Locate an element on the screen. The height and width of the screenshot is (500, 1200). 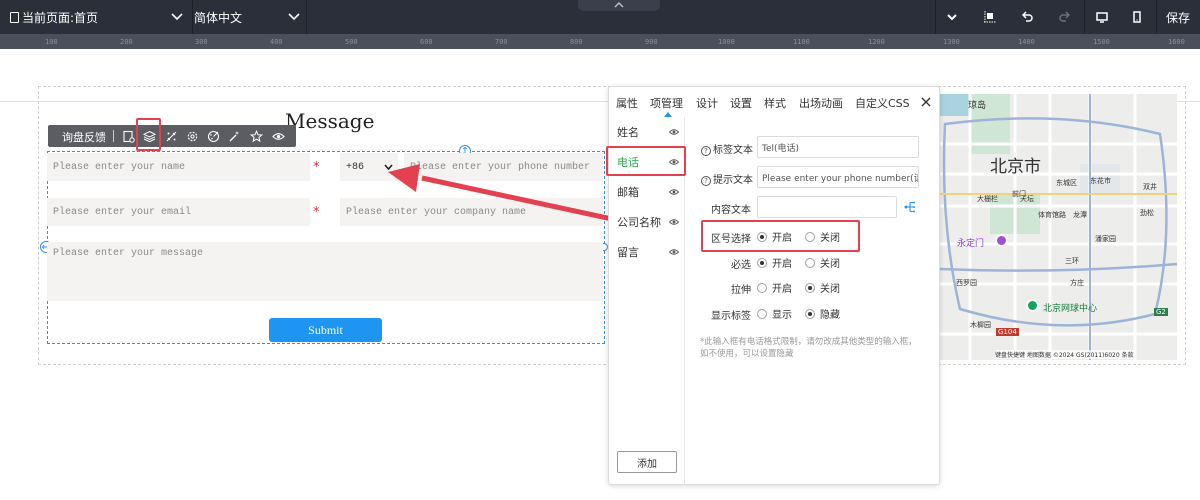
item-label: 留言 is located at coordinates (628, 252).